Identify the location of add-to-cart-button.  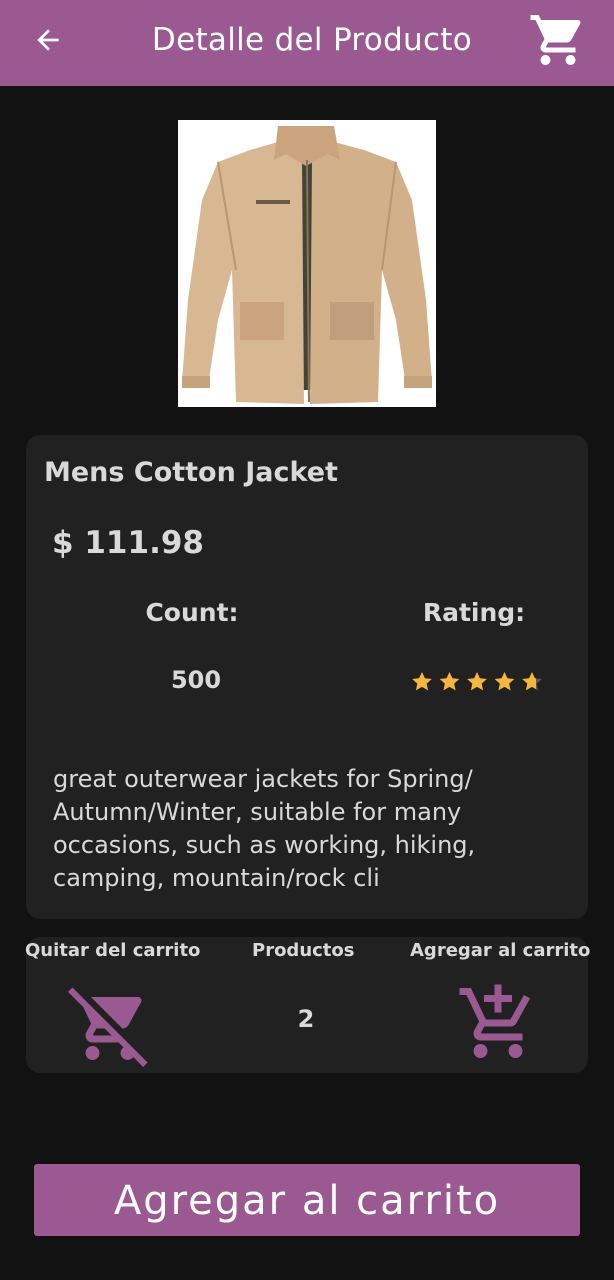
(498, 1023).